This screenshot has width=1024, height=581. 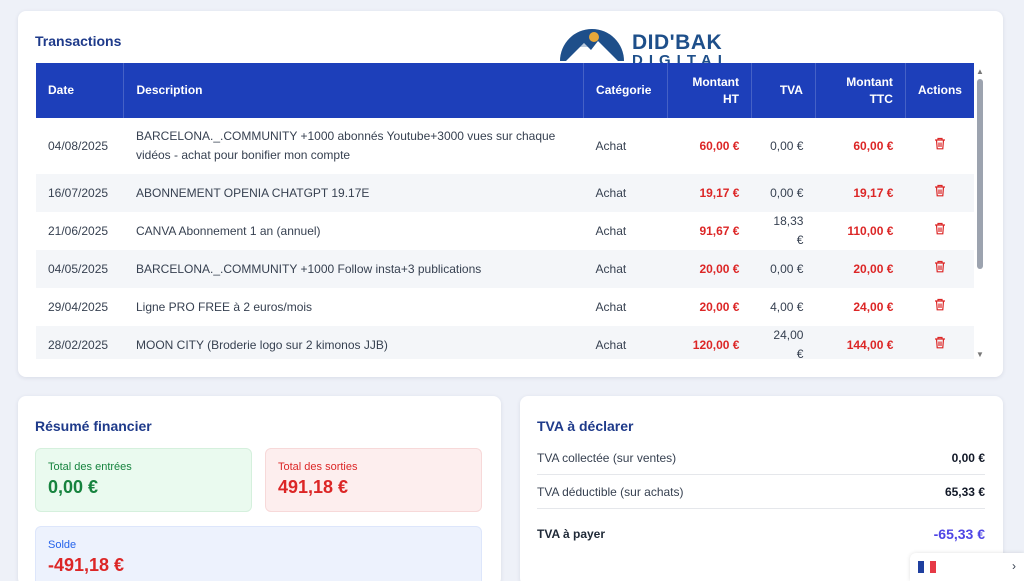 I want to click on col-date: Date, so click(x=80, y=90).